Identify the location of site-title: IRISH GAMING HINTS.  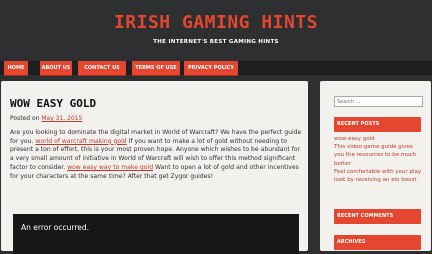
(216, 22).